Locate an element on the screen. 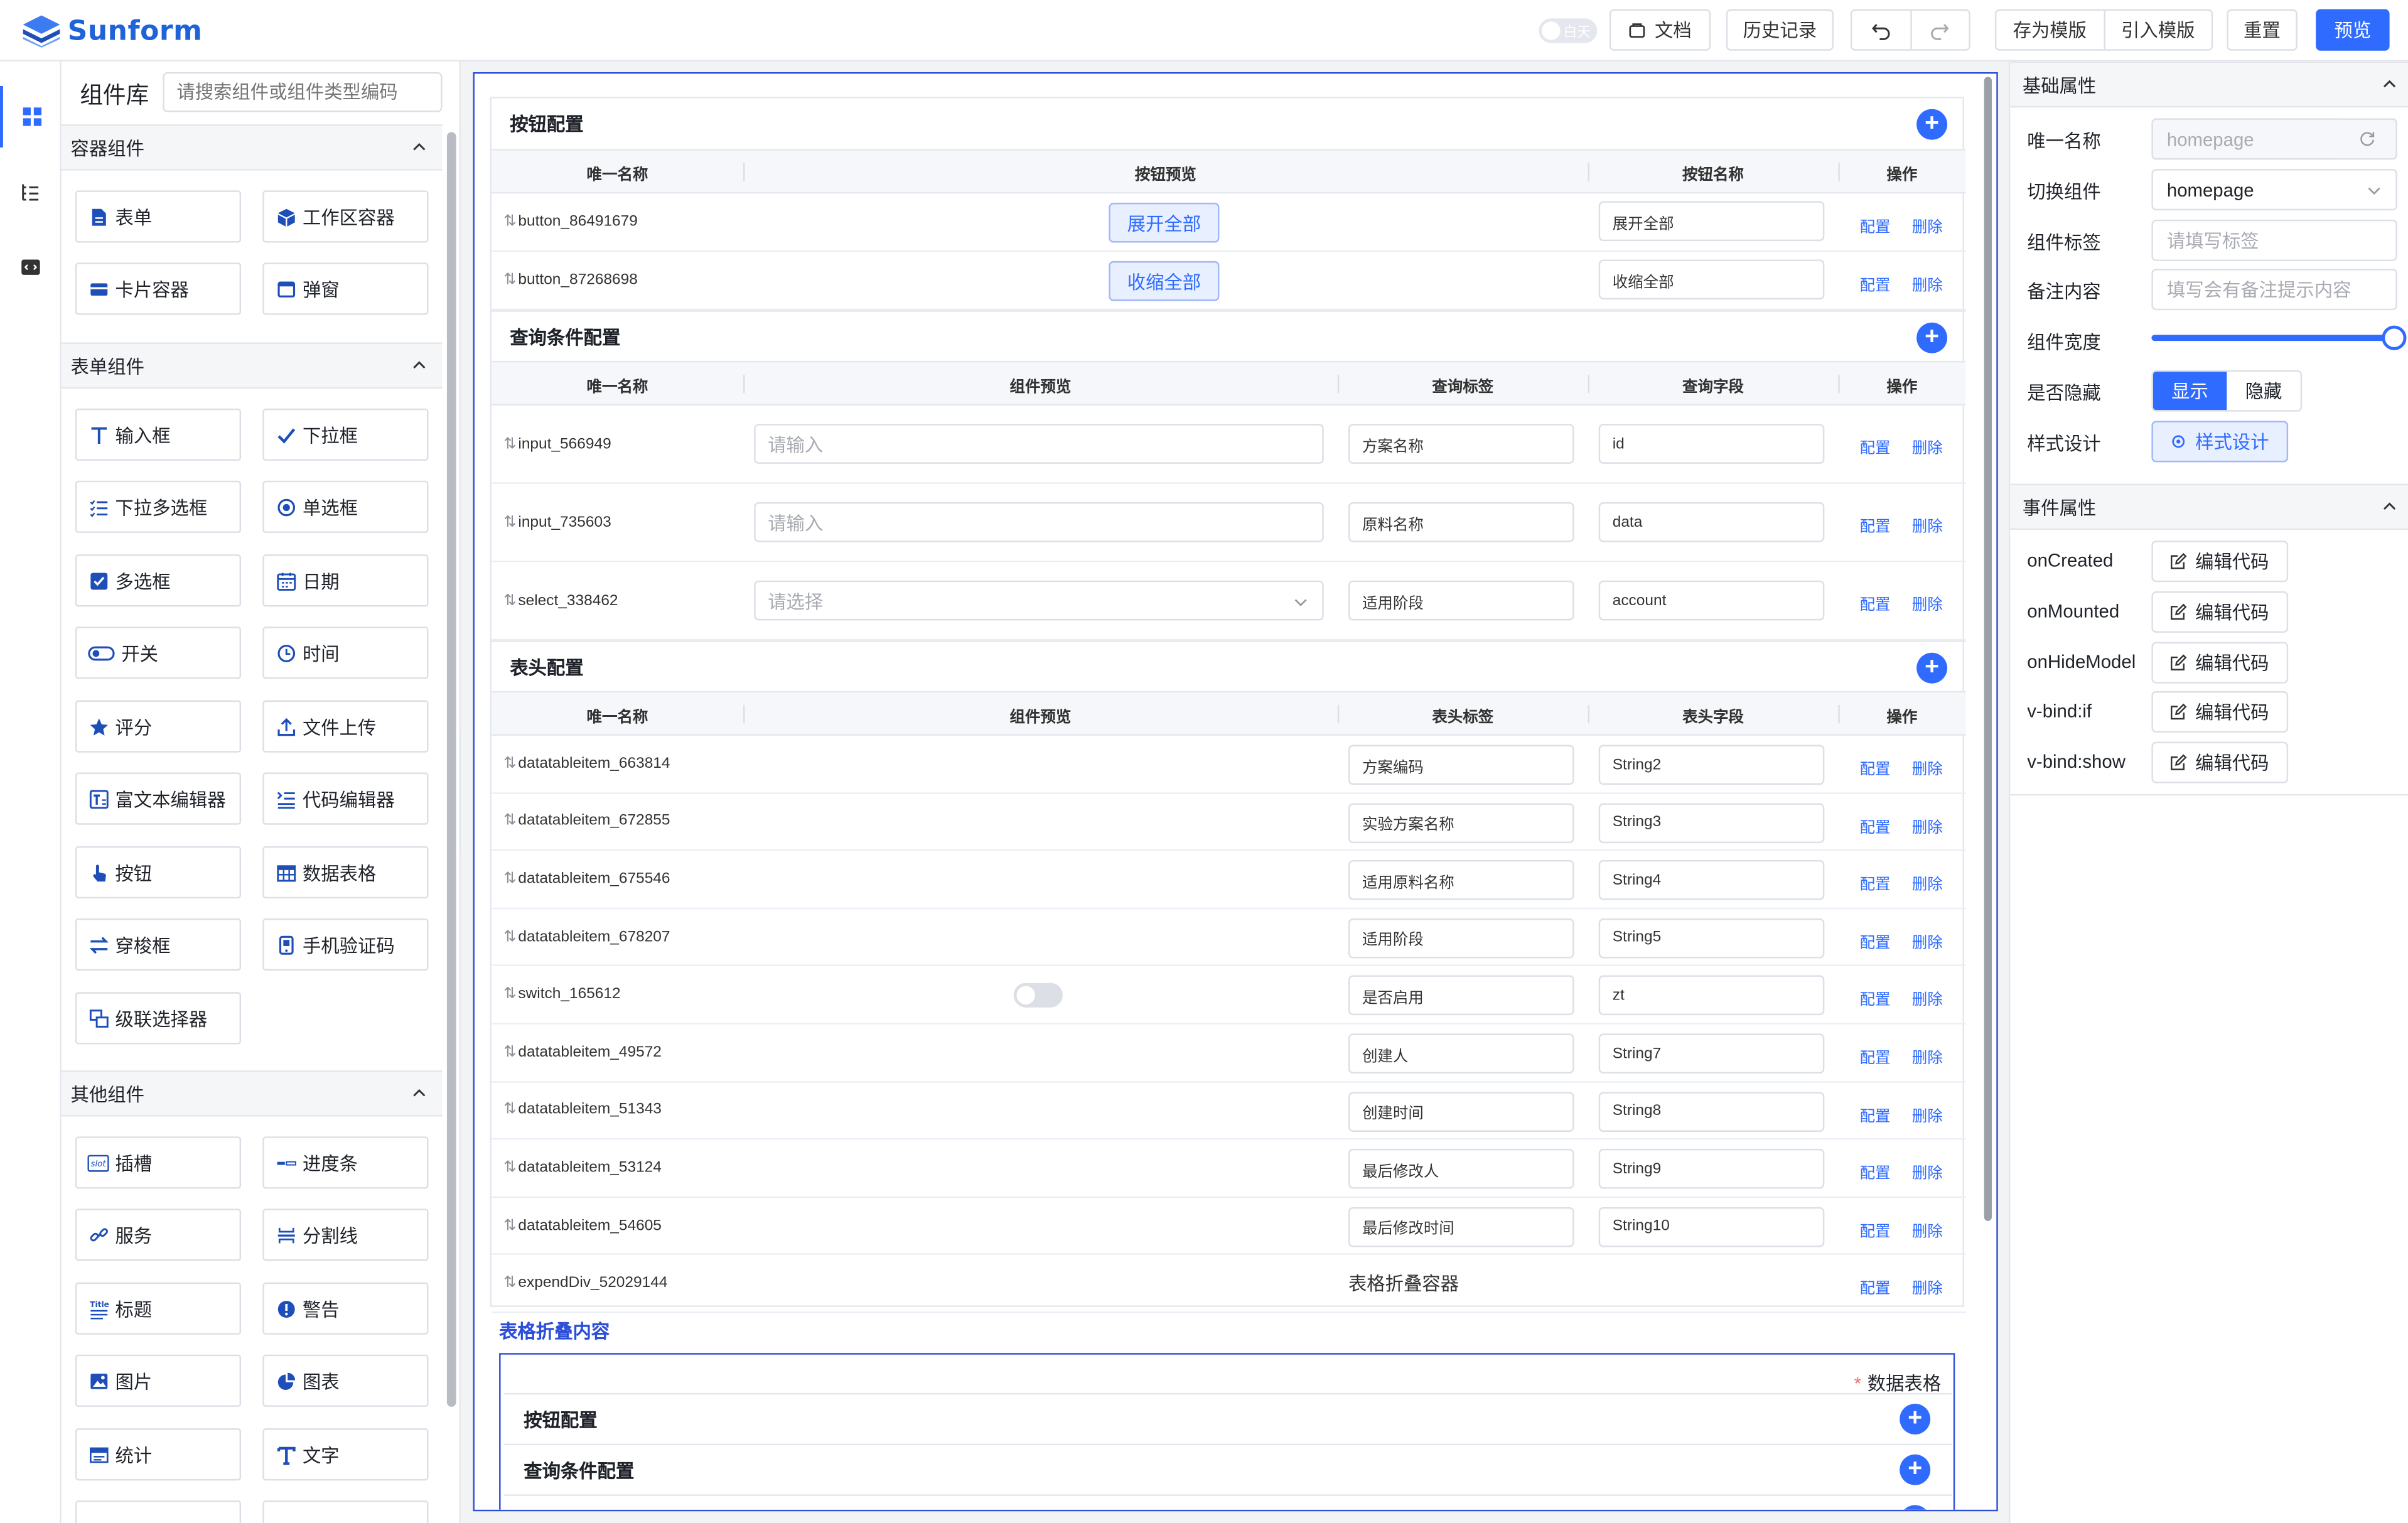  group-header-form: 表单组件 is located at coordinates (252, 365).